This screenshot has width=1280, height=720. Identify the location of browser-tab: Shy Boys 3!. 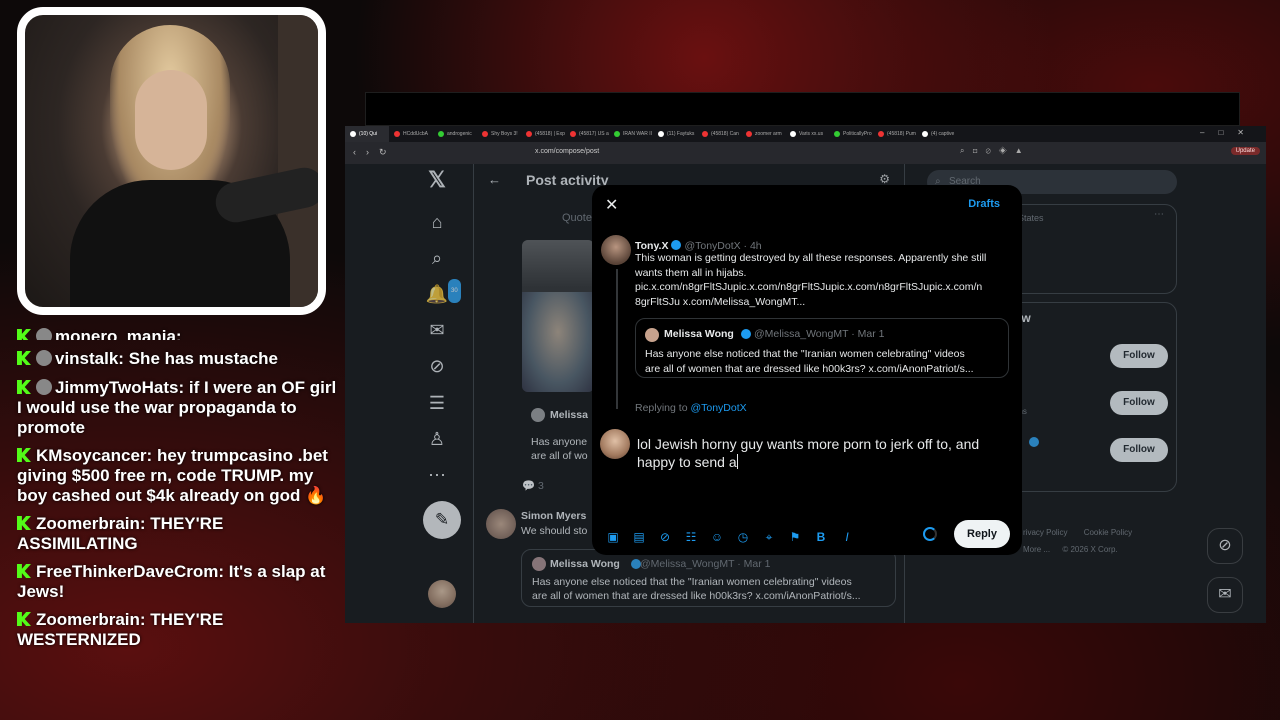
(499, 134).